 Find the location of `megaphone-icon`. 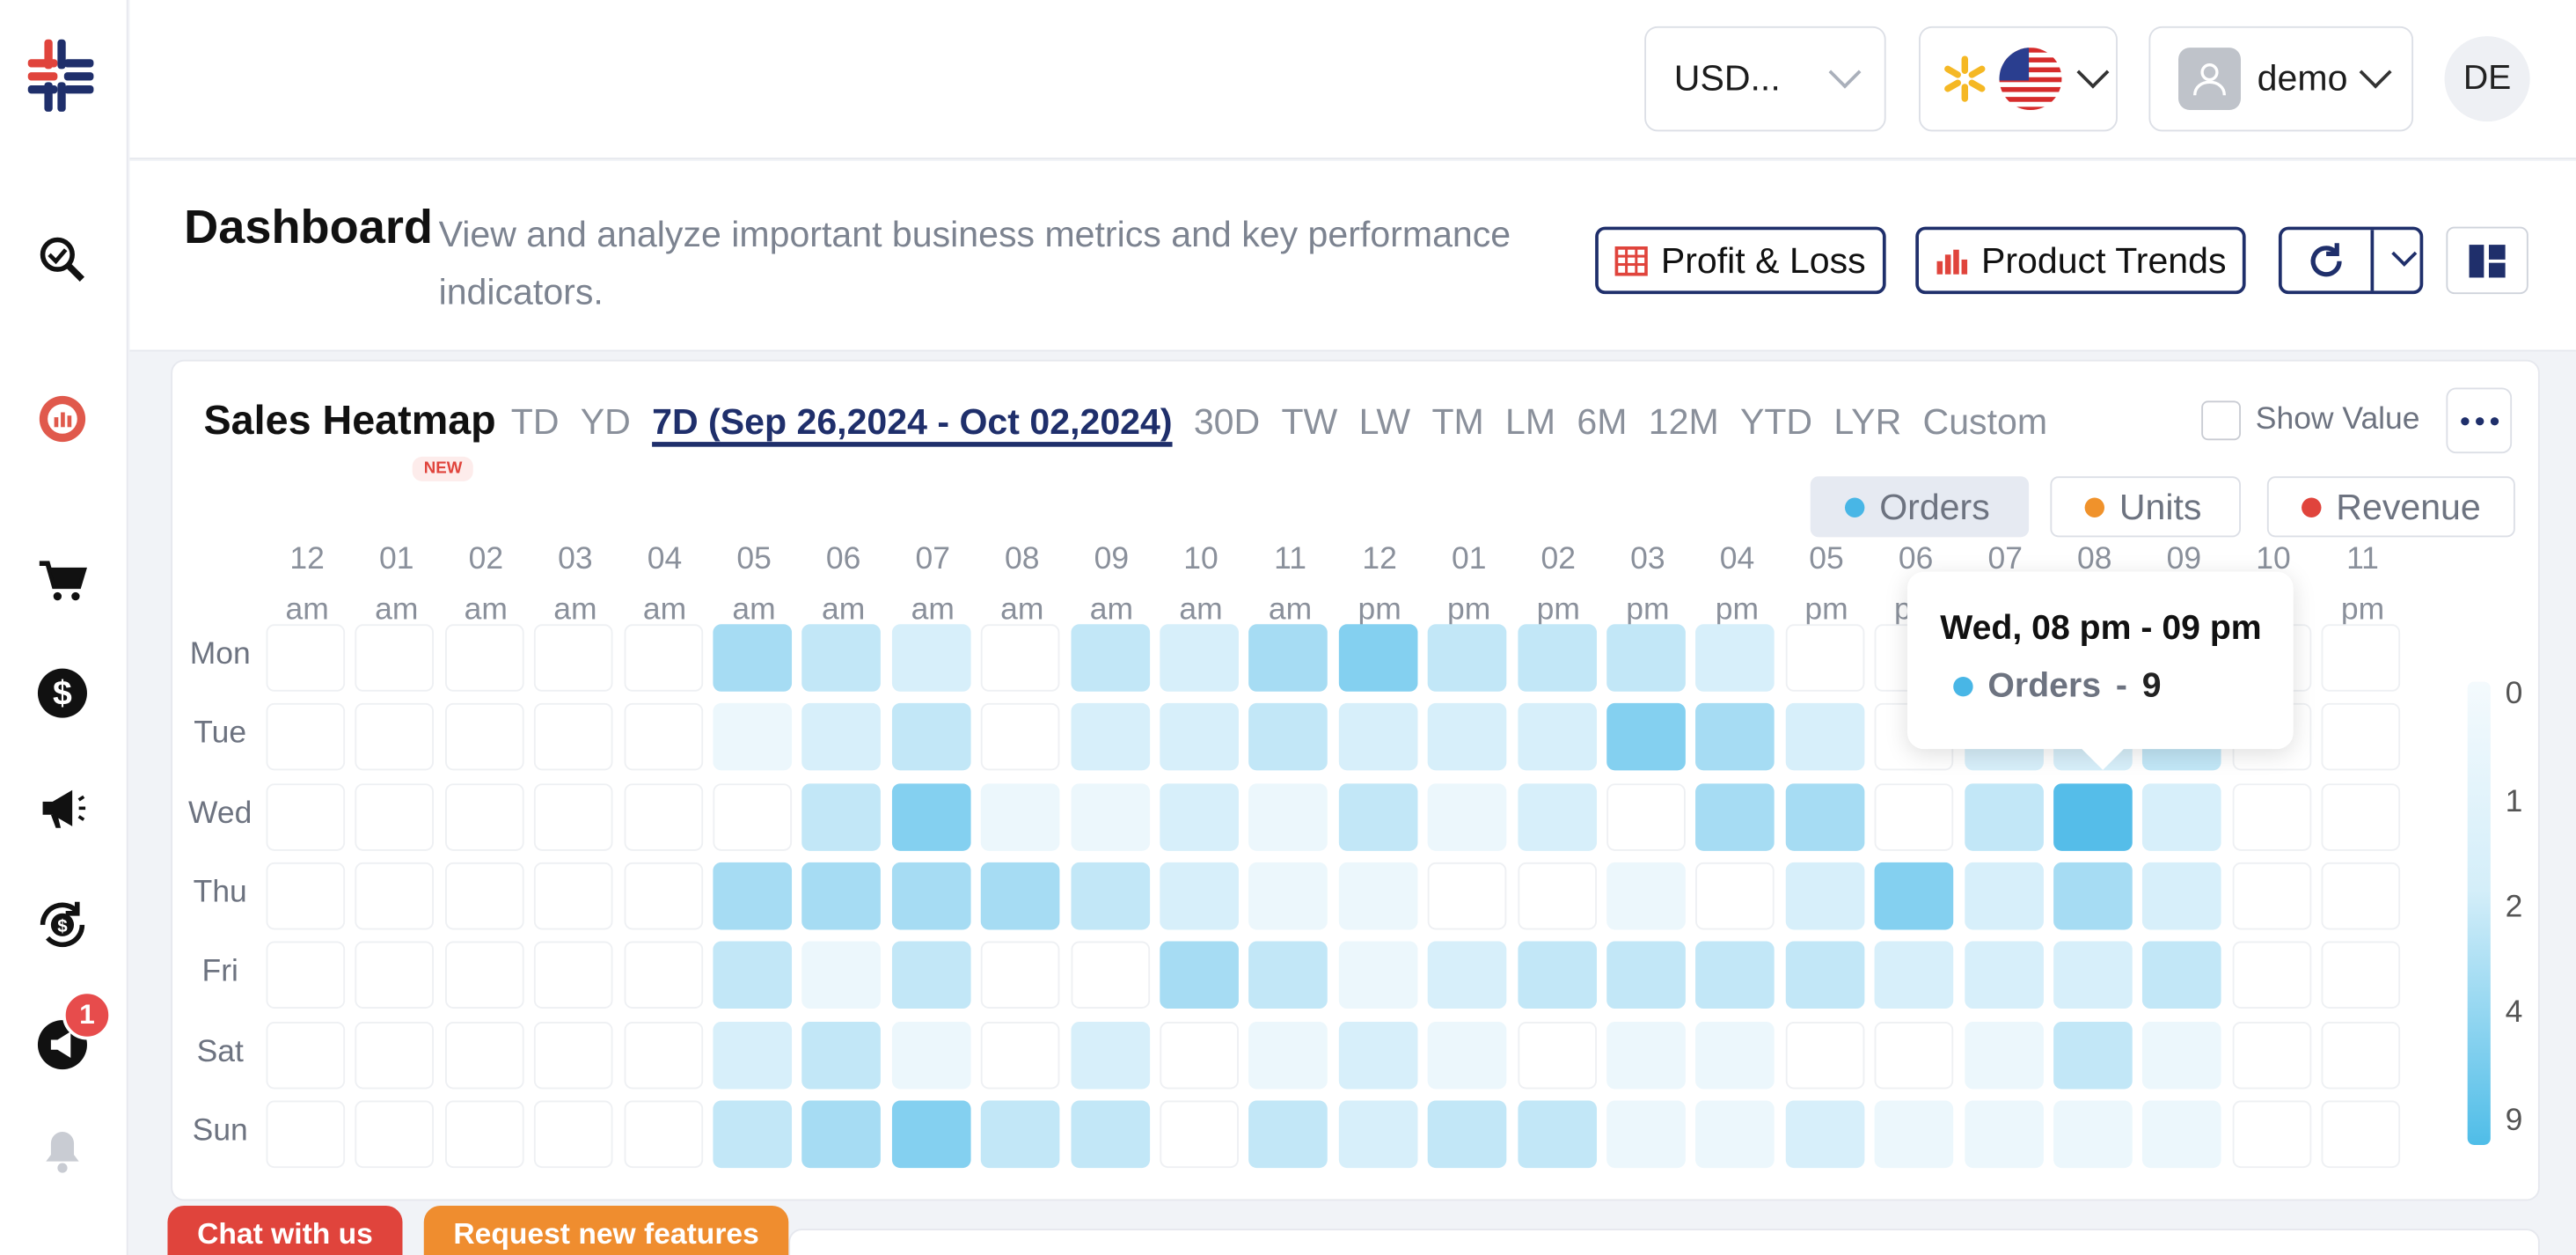

megaphone-icon is located at coordinates (62, 808).